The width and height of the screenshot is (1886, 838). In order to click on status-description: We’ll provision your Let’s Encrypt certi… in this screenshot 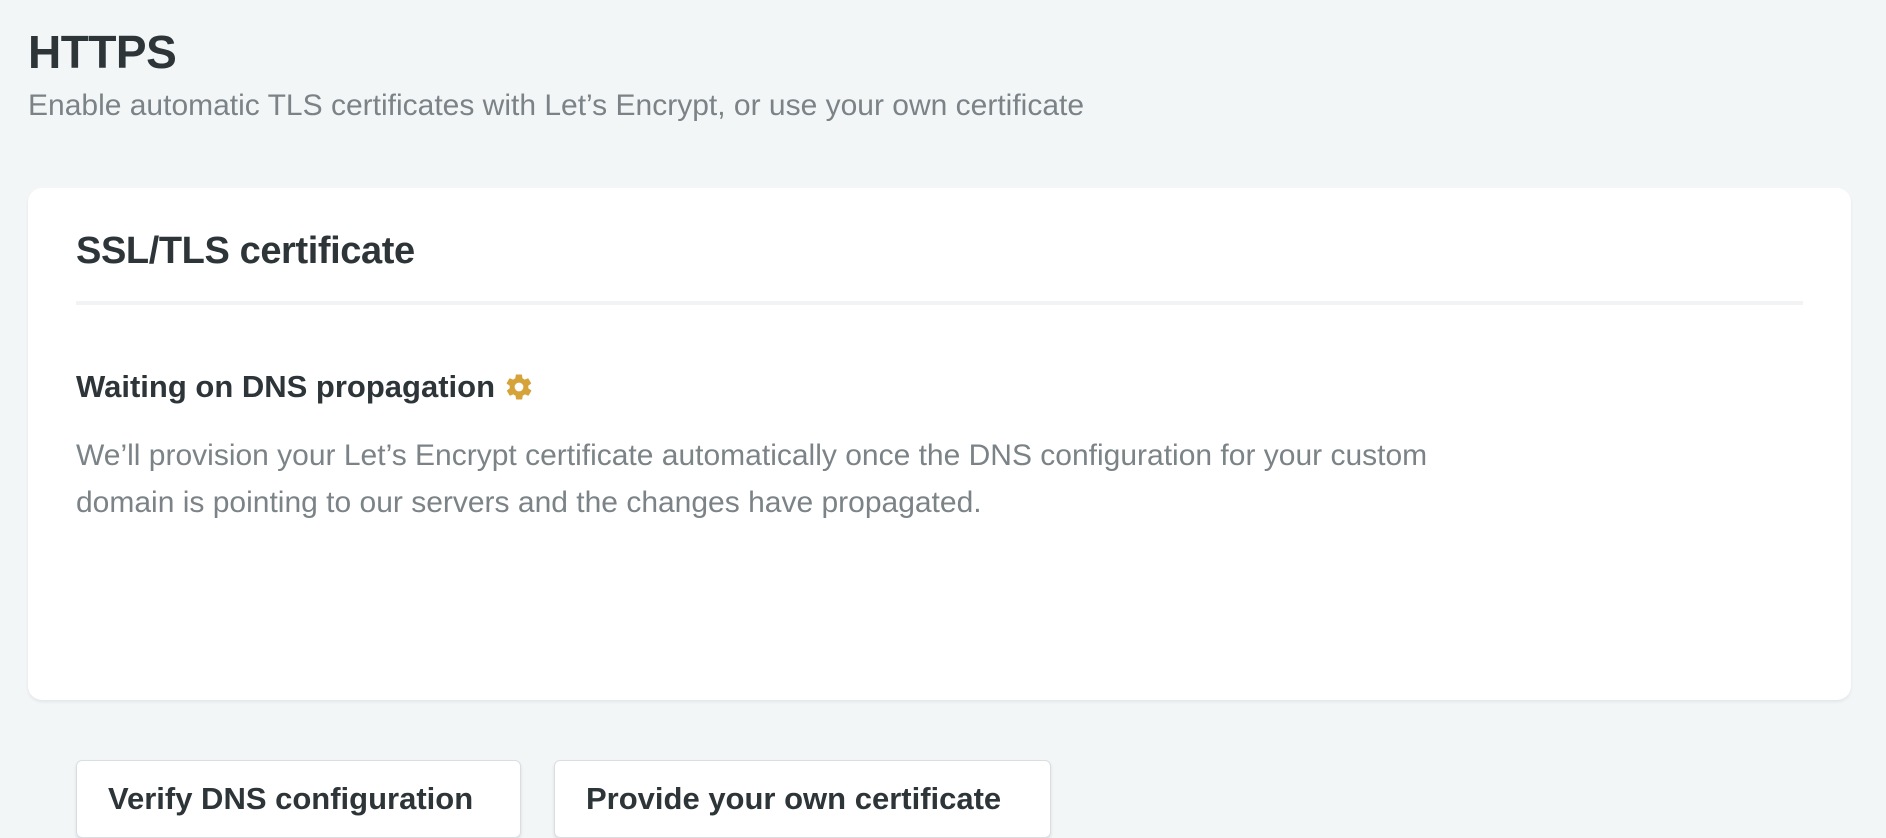, I will do `click(752, 479)`.